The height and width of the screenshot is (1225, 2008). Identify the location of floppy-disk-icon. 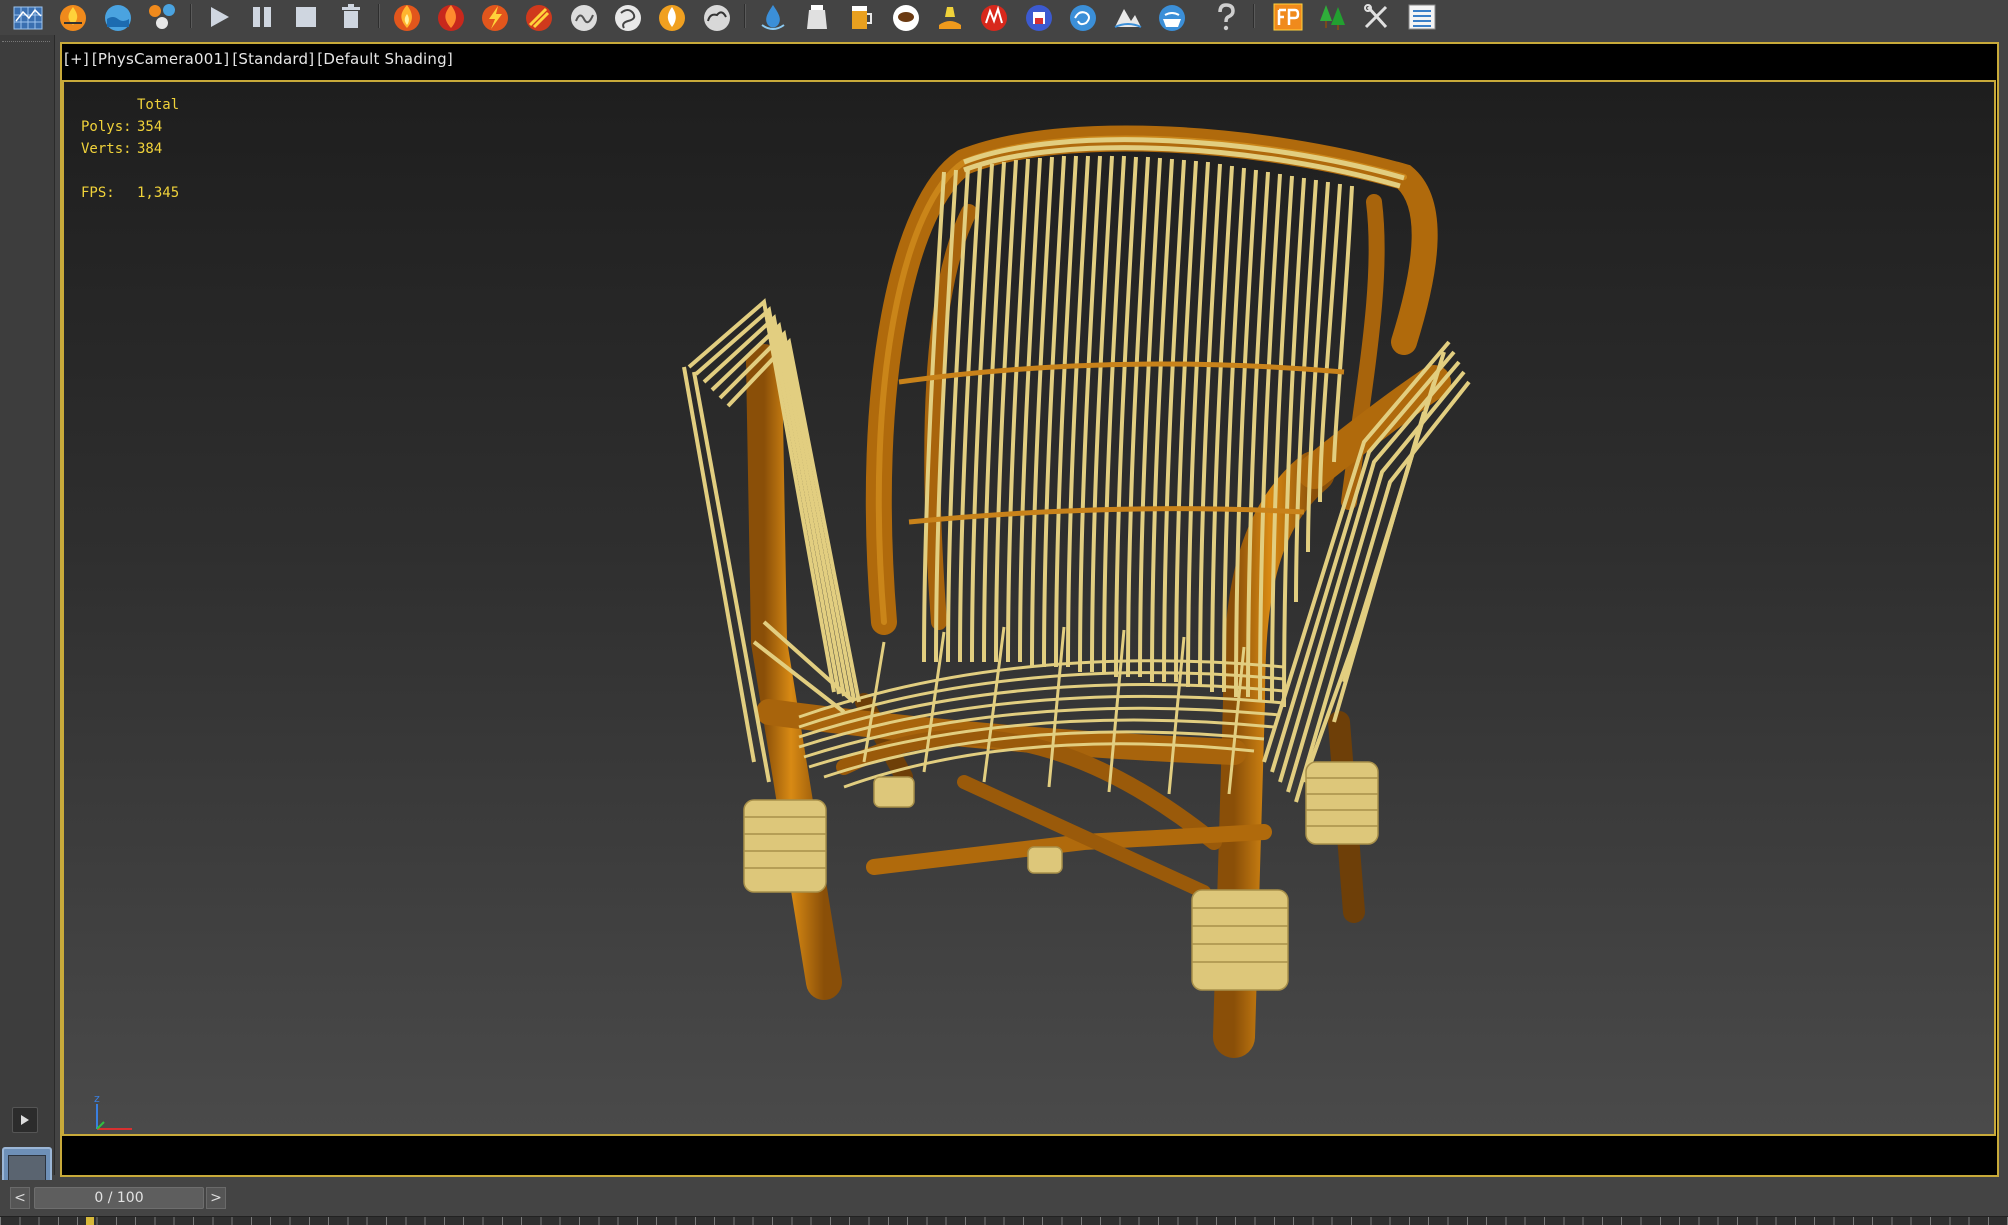
(1039, 17).